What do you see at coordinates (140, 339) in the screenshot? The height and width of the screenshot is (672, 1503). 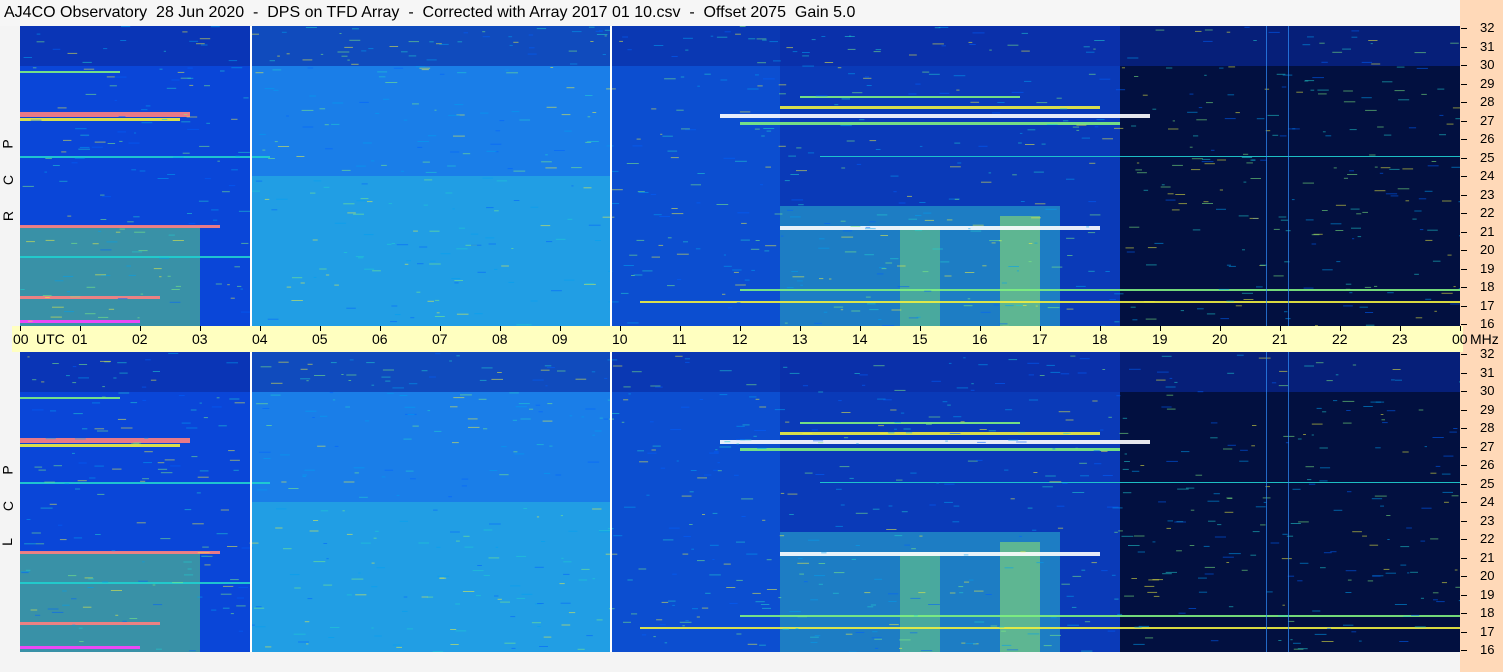 I see `time-tick-label: 02` at bounding box center [140, 339].